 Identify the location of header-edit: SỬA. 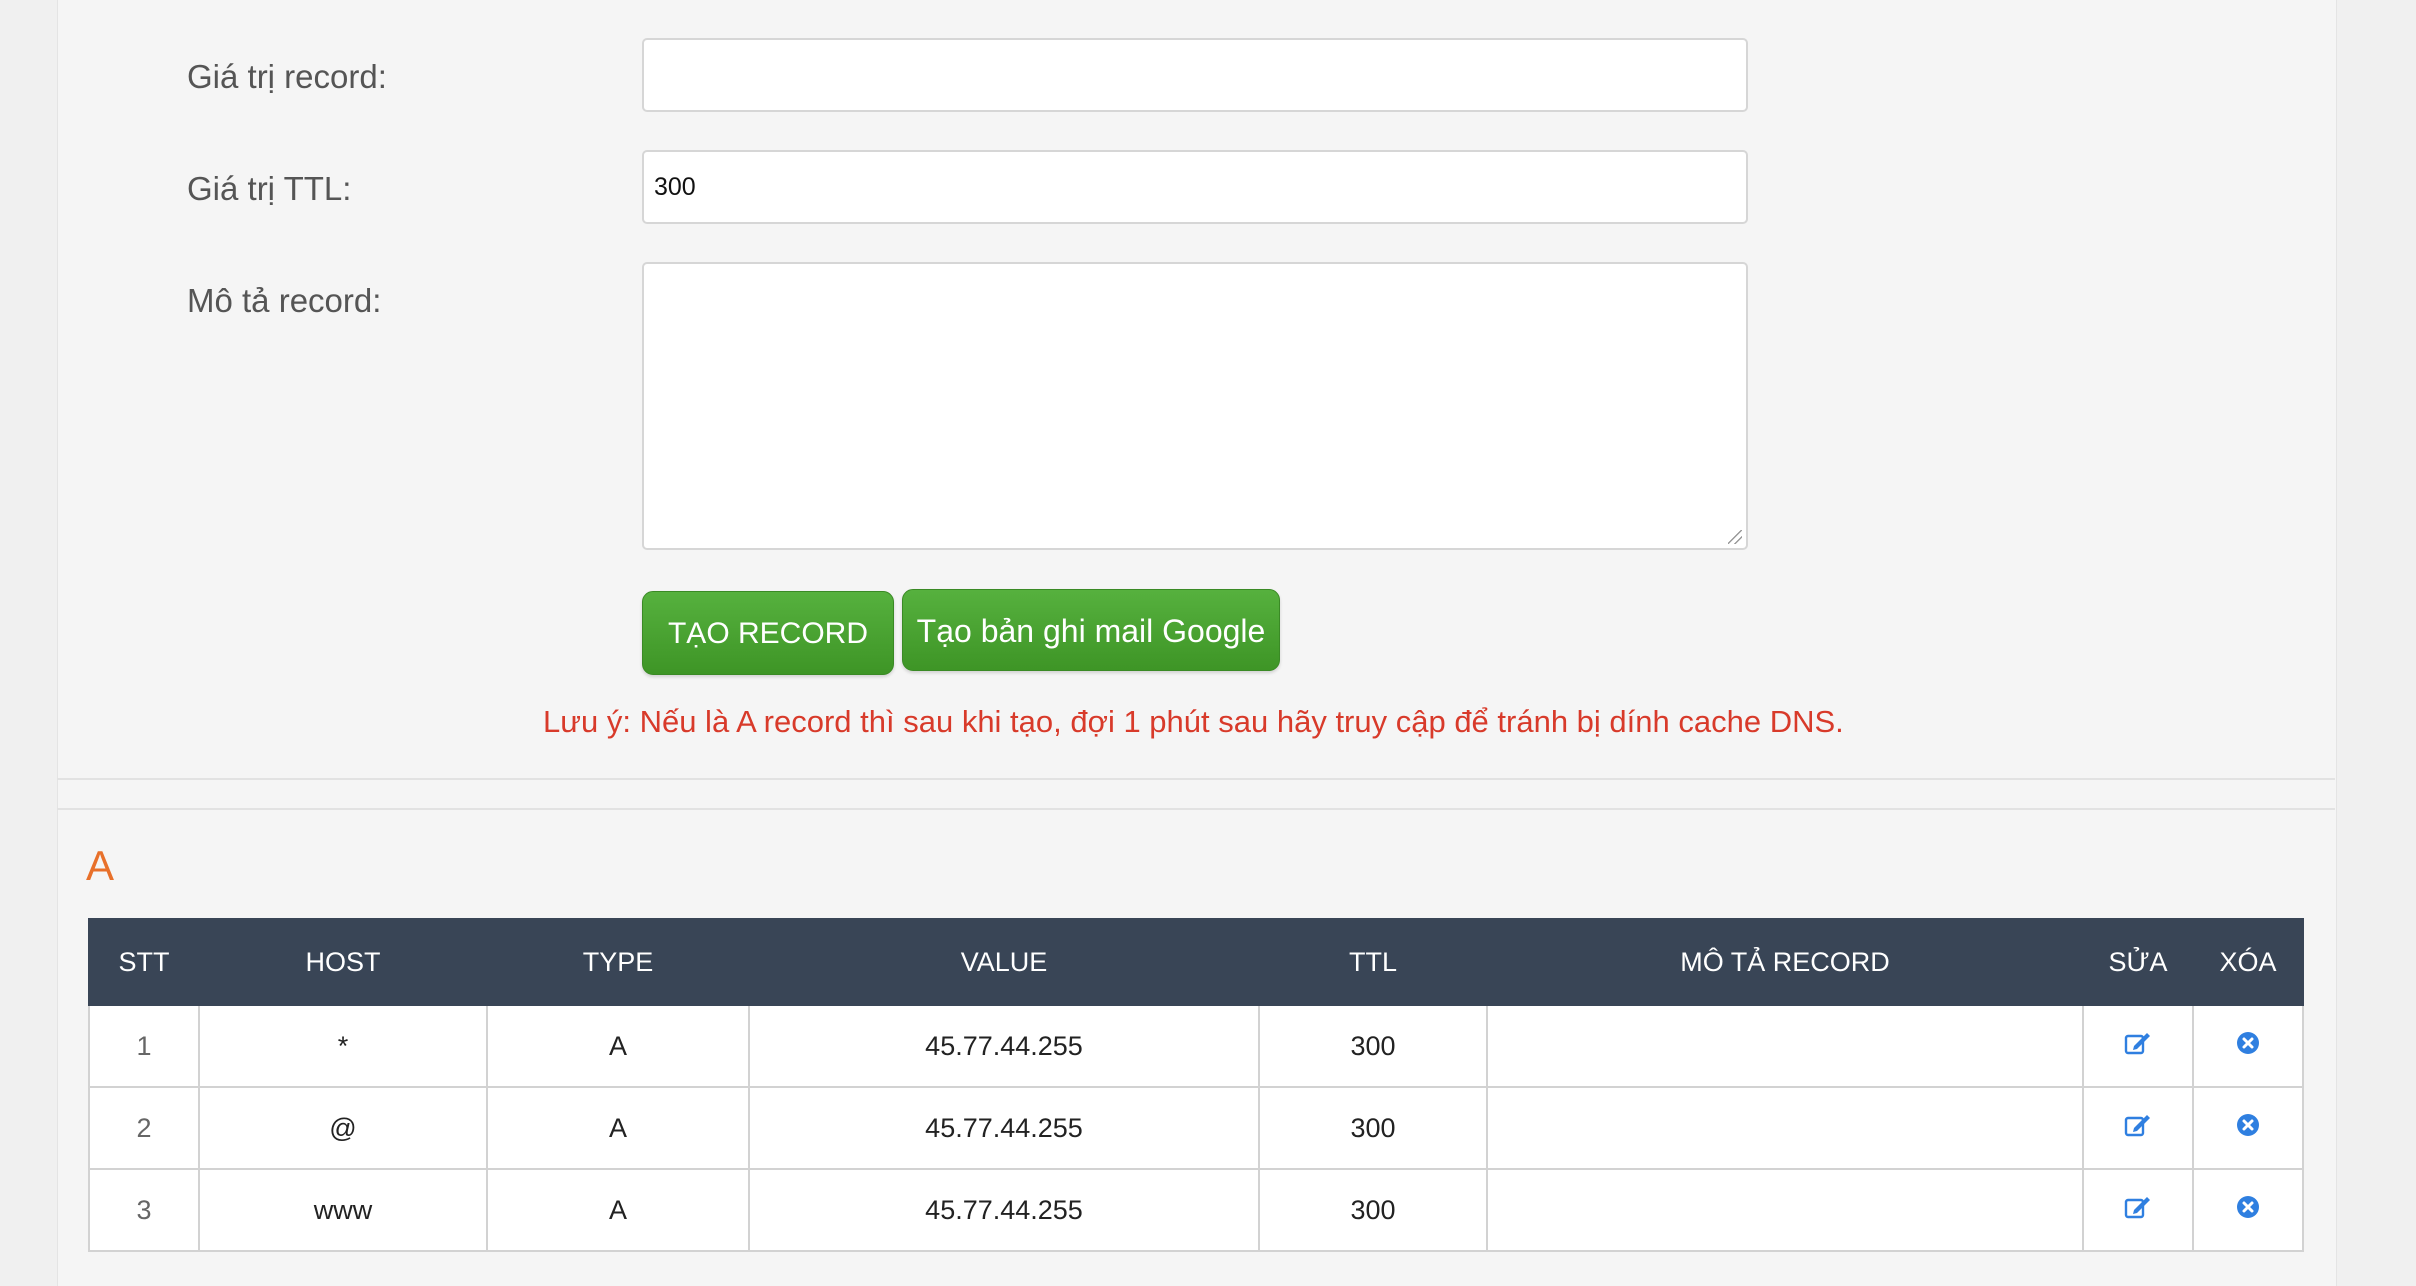
(2138, 962).